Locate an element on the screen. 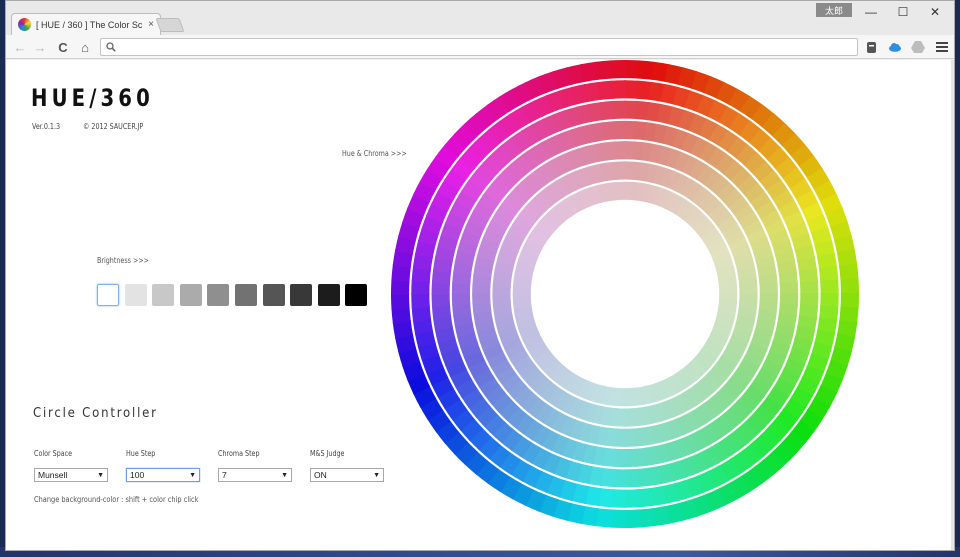 The image size is (960, 557). hue-step-value: 100 is located at coordinates (137, 475).